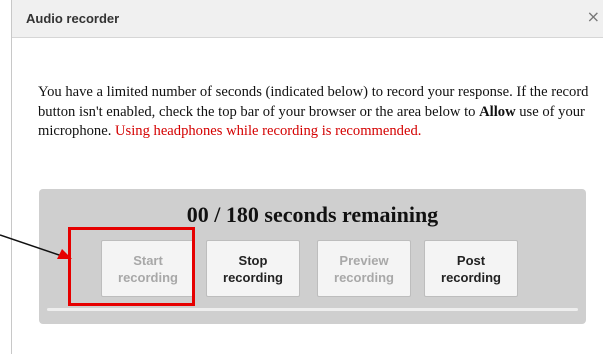 This screenshot has height=354, width=603. I want to click on stop-recording-label-2: recording, so click(253, 277).